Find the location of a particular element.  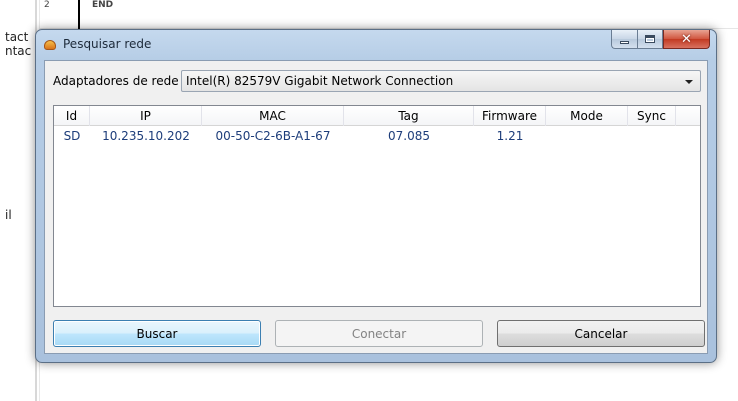

background-text-fragment: il is located at coordinates (8, 215).